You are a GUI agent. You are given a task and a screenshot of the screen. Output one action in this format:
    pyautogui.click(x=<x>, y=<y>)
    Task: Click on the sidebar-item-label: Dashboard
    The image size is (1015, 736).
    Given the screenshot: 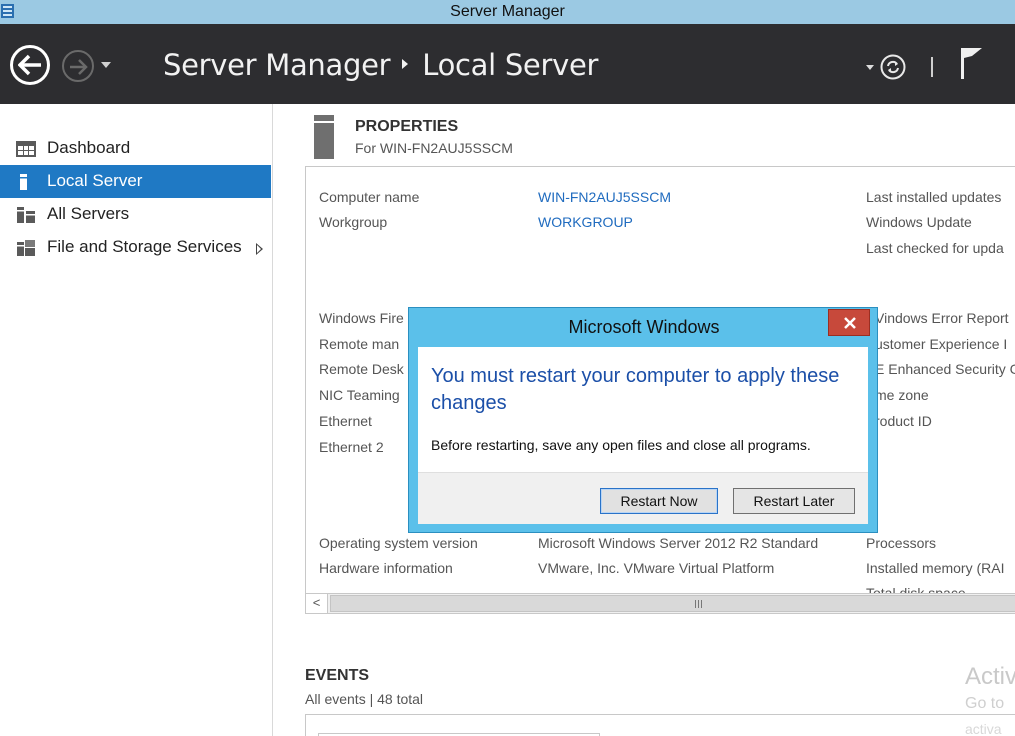 What is the action you would take?
    pyautogui.click(x=89, y=147)
    